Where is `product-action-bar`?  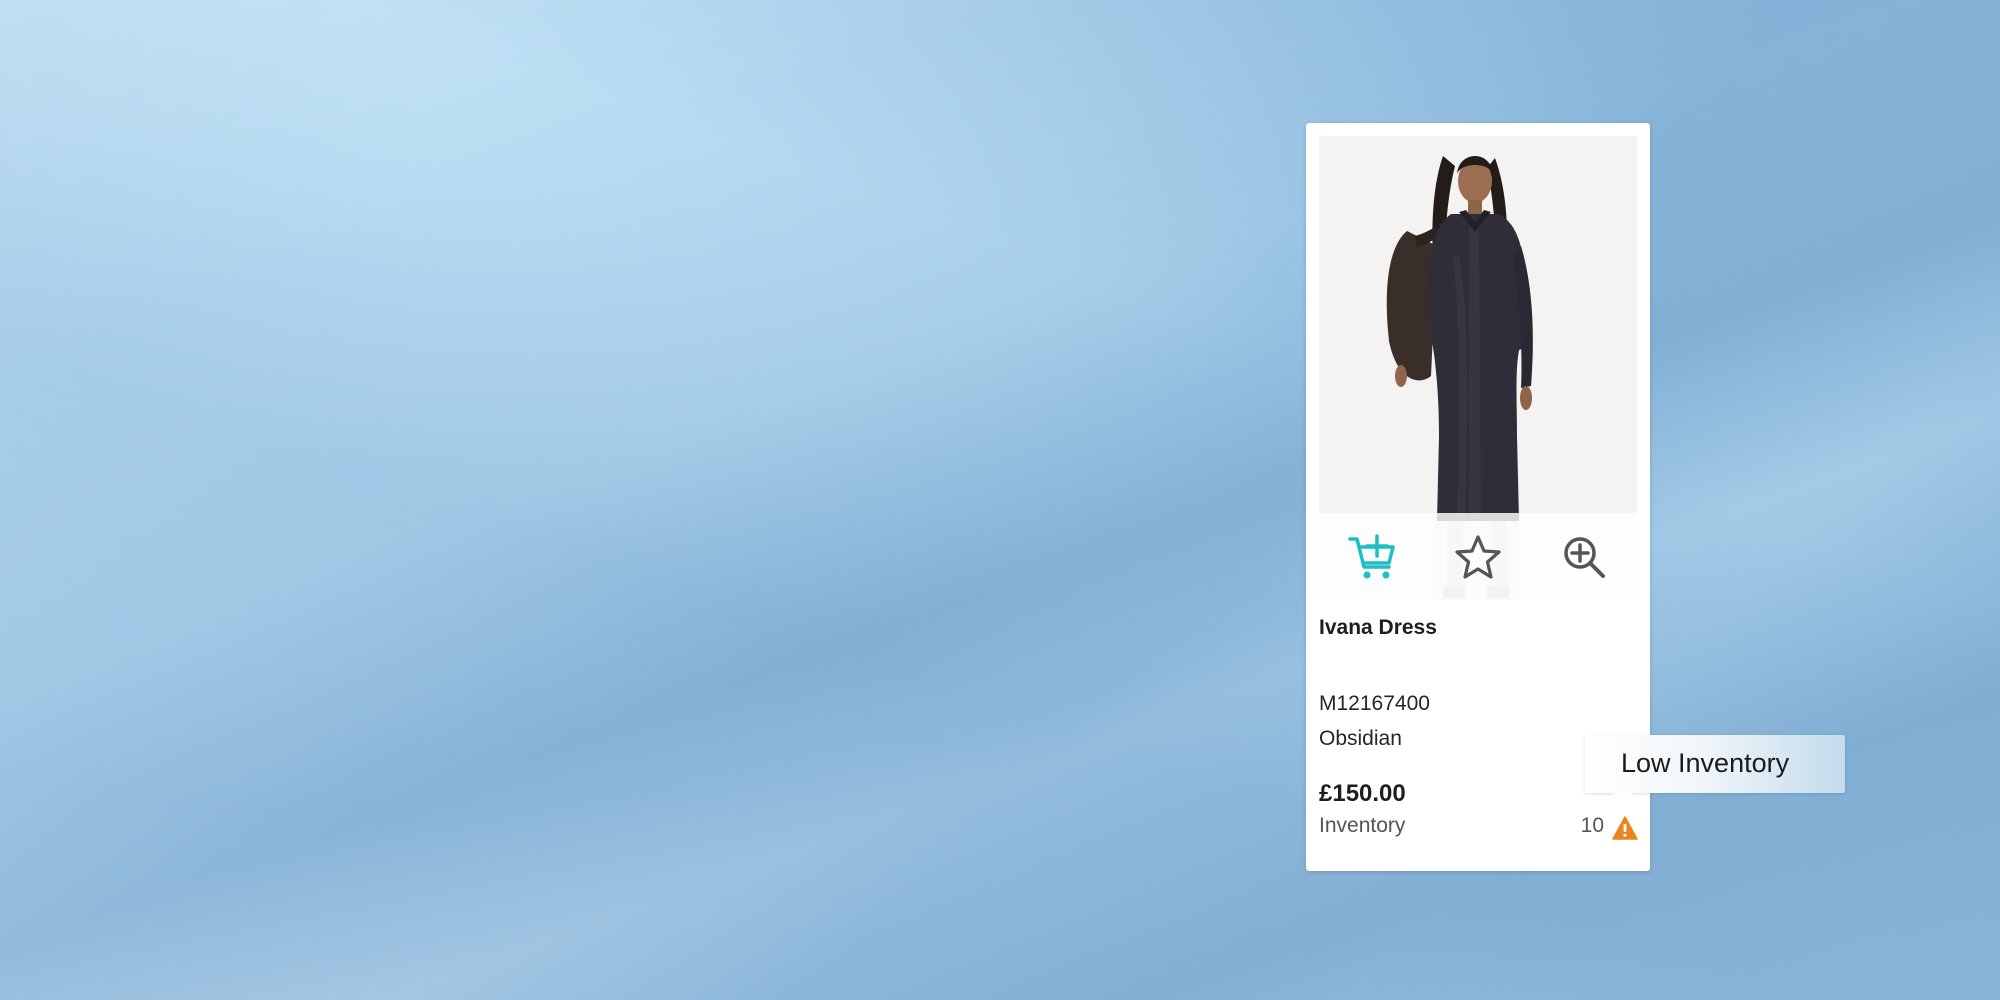 product-action-bar is located at coordinates (1478, 556).